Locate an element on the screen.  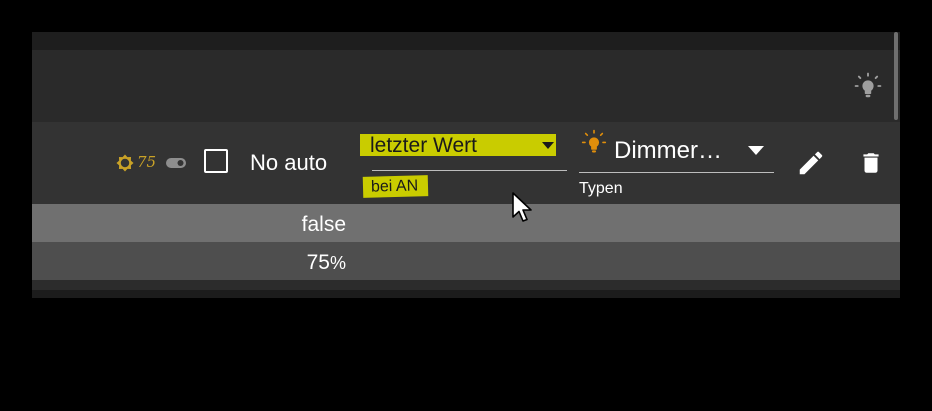
brightness-level-value: 75 is located at coordinates (147, 162).